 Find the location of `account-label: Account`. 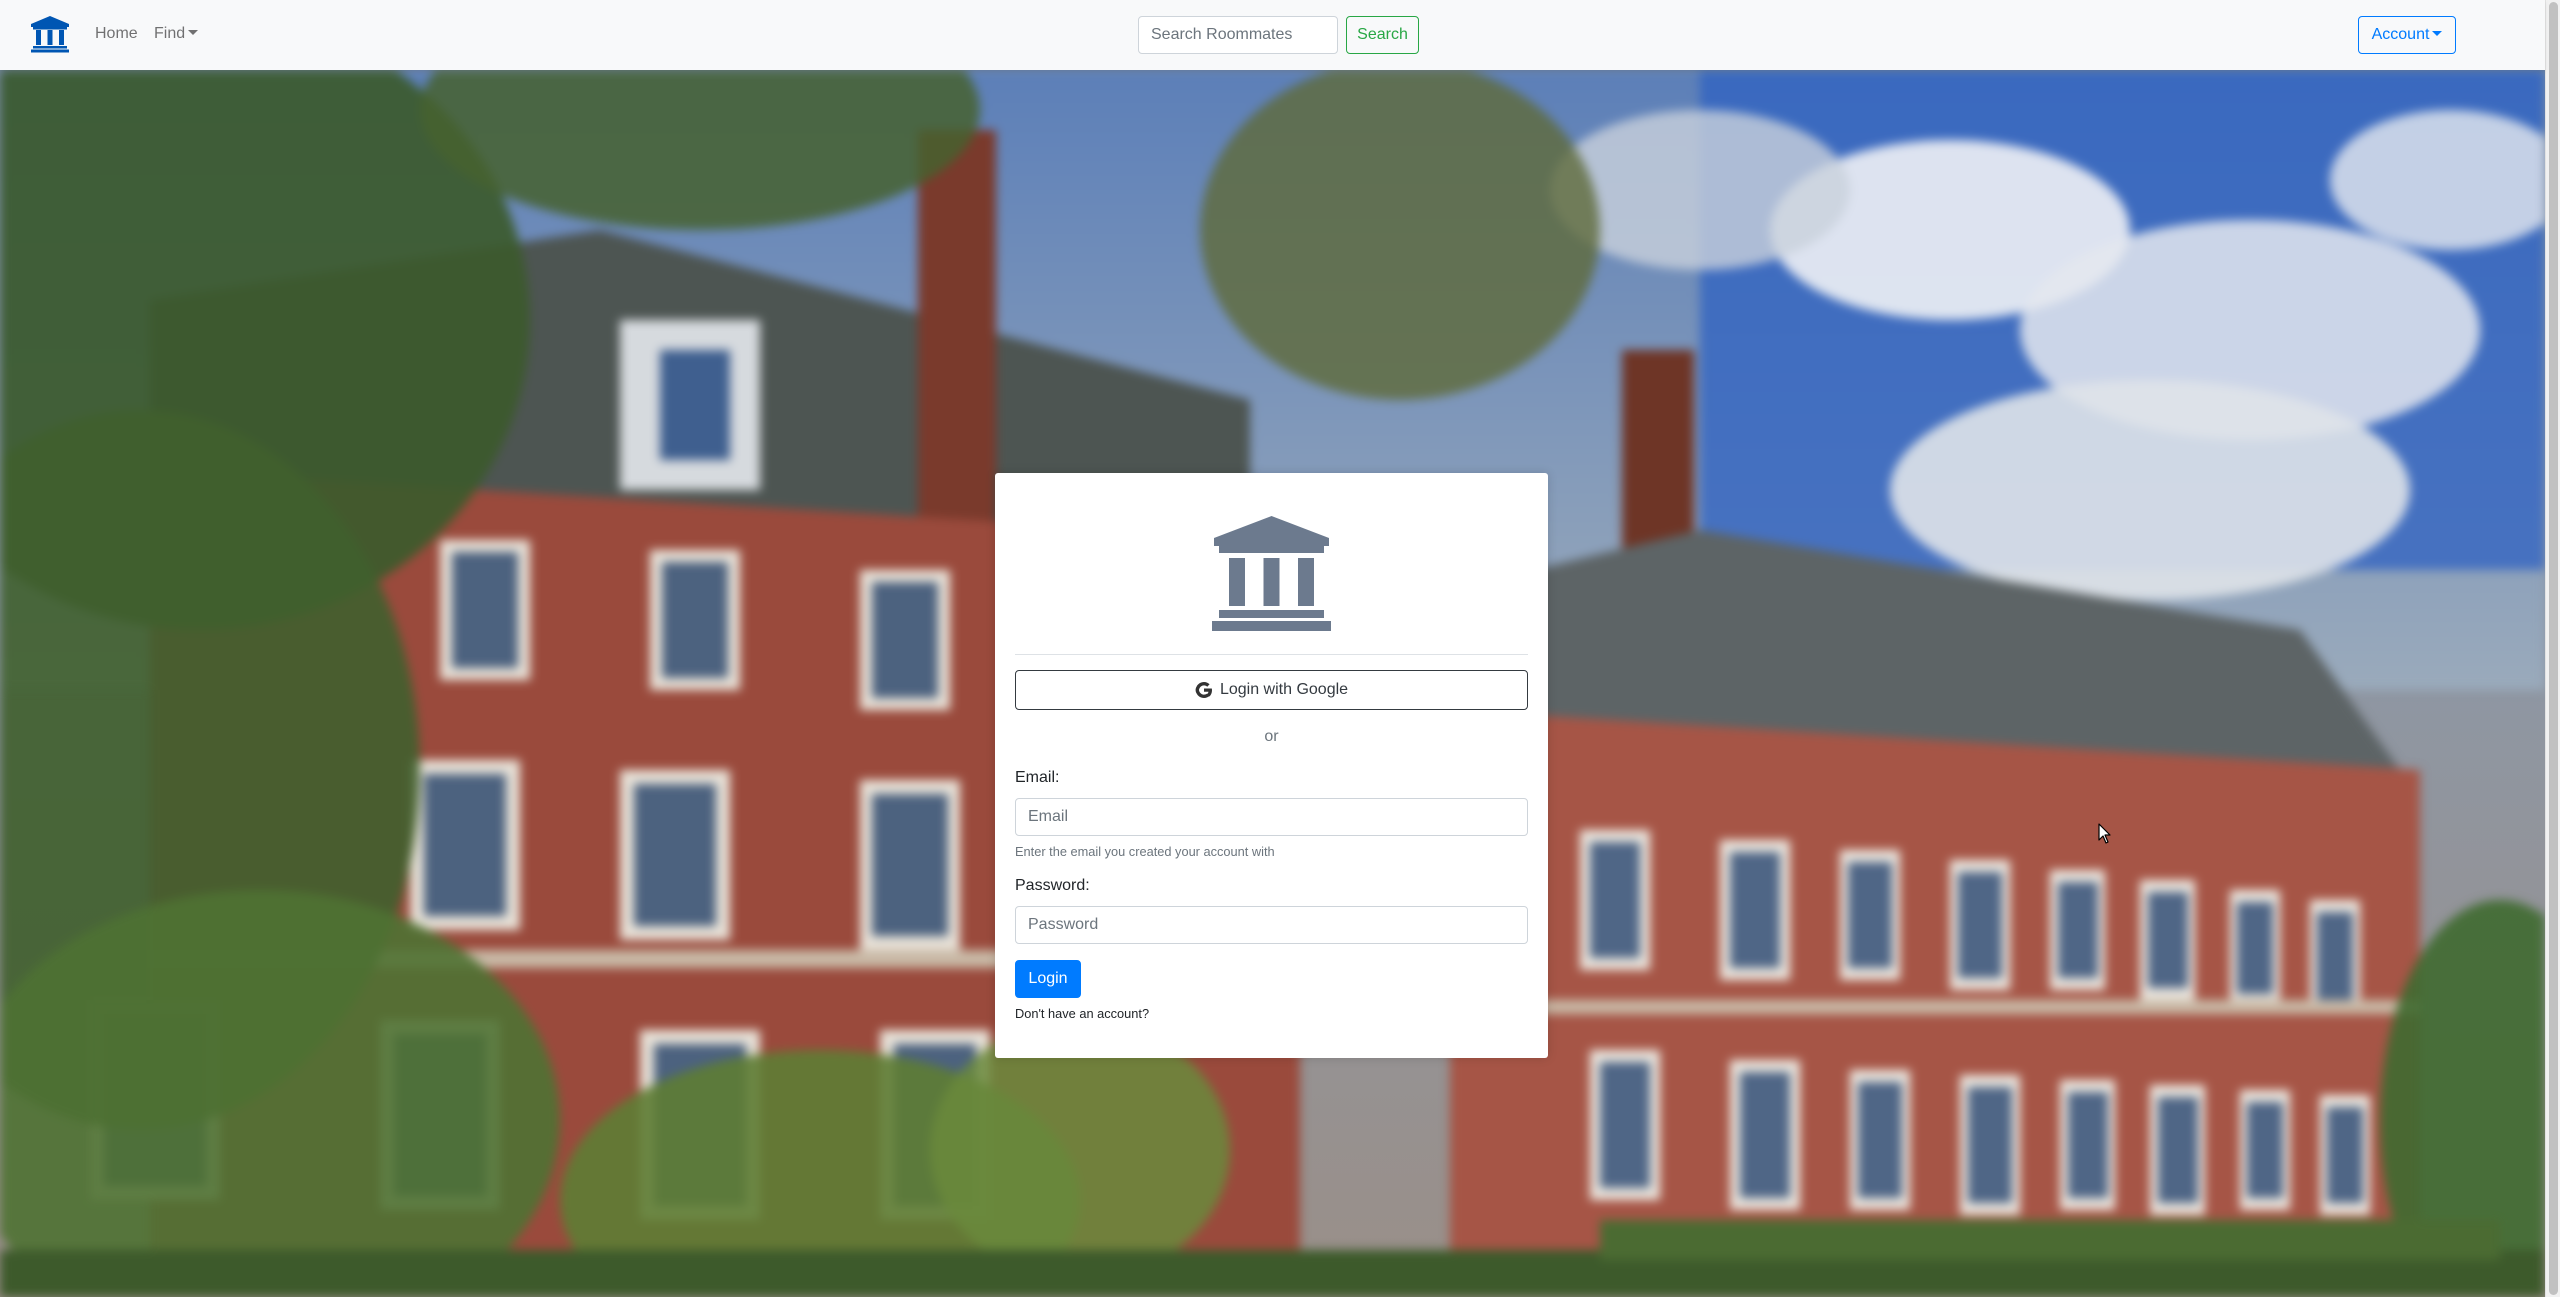

account-label: Account is located at coordinates (2400, 34).